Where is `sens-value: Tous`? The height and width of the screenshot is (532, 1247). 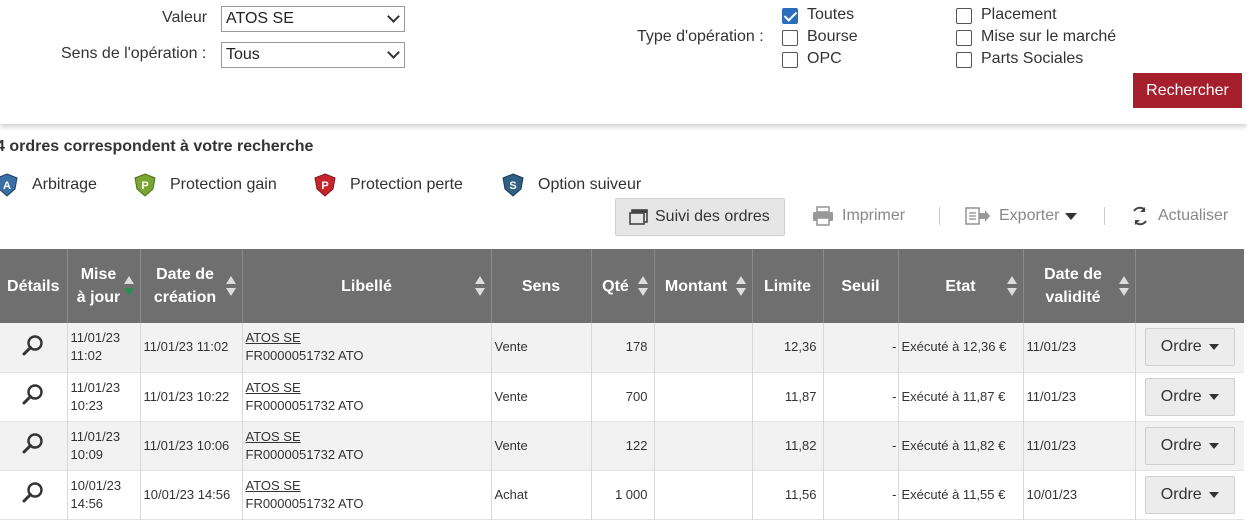 sens-value: Tous is located at coordinates (243, 54).